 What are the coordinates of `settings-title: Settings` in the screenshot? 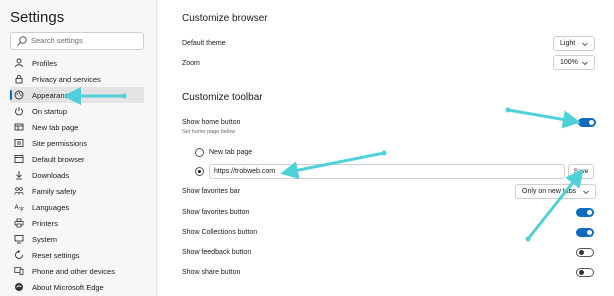 It's located at (37, 17).